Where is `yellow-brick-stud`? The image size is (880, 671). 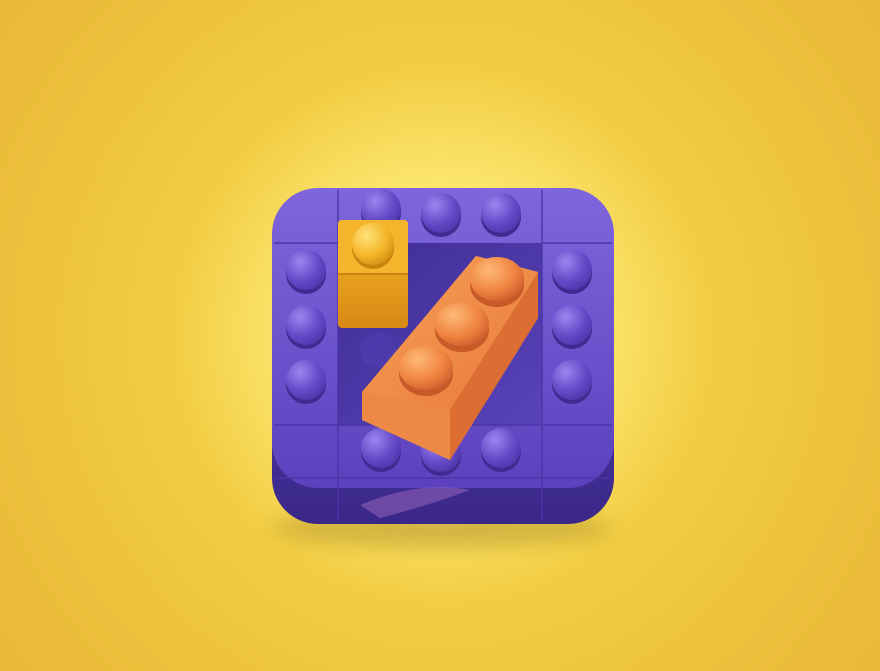 yellow-brick-stud is located at coordinates (373, 244).